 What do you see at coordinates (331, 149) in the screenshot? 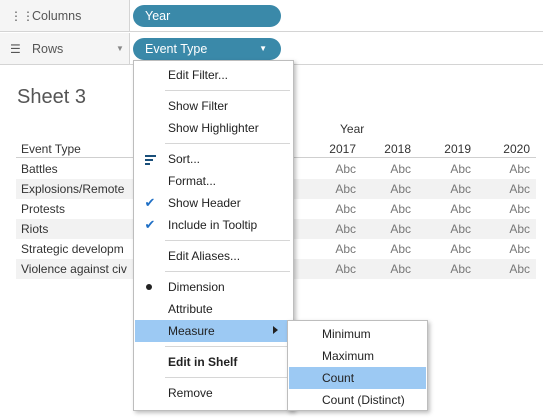
I see `year-header: 2017` at bounding box center [331, 149].